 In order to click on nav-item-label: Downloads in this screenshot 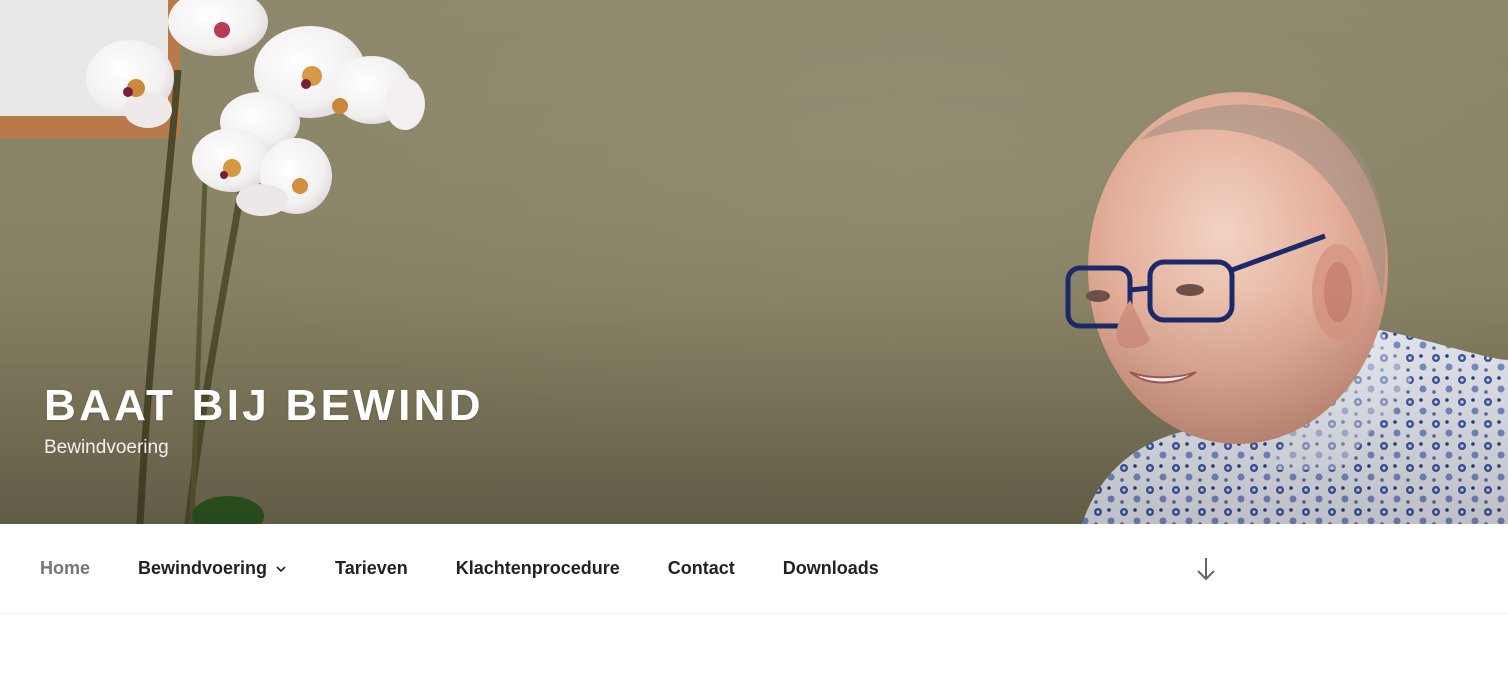, I will do `click(830, 568)`.